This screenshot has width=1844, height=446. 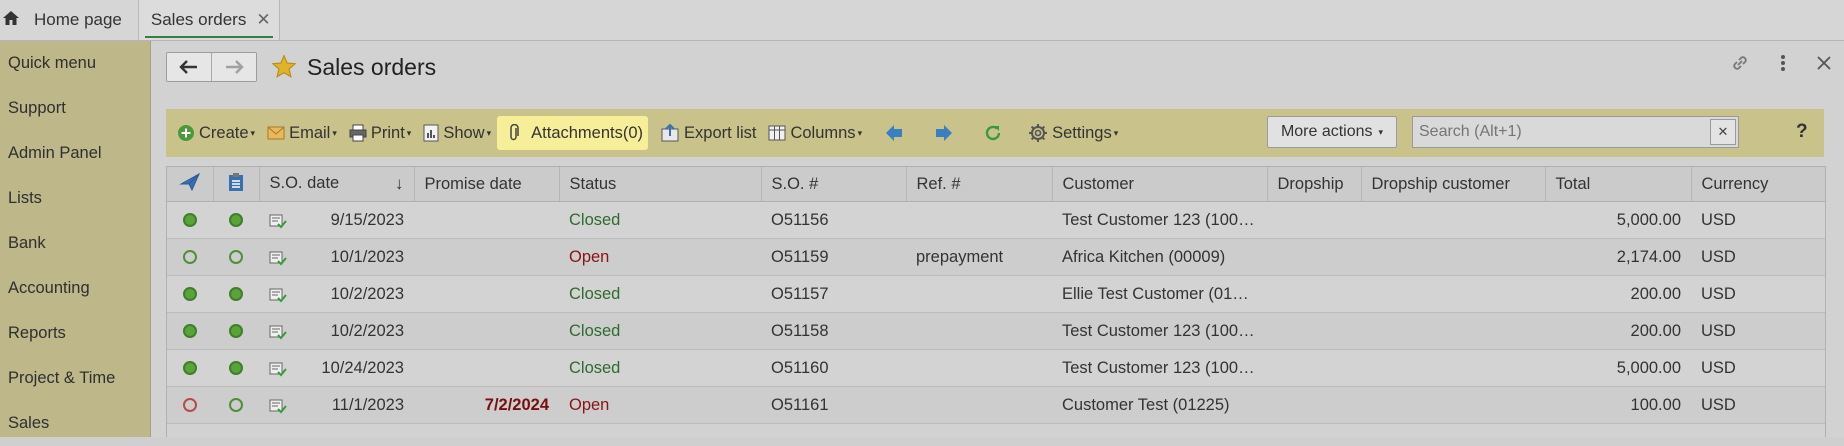 I want to click on print-button: Print ▾, so click(x=380, y=133).